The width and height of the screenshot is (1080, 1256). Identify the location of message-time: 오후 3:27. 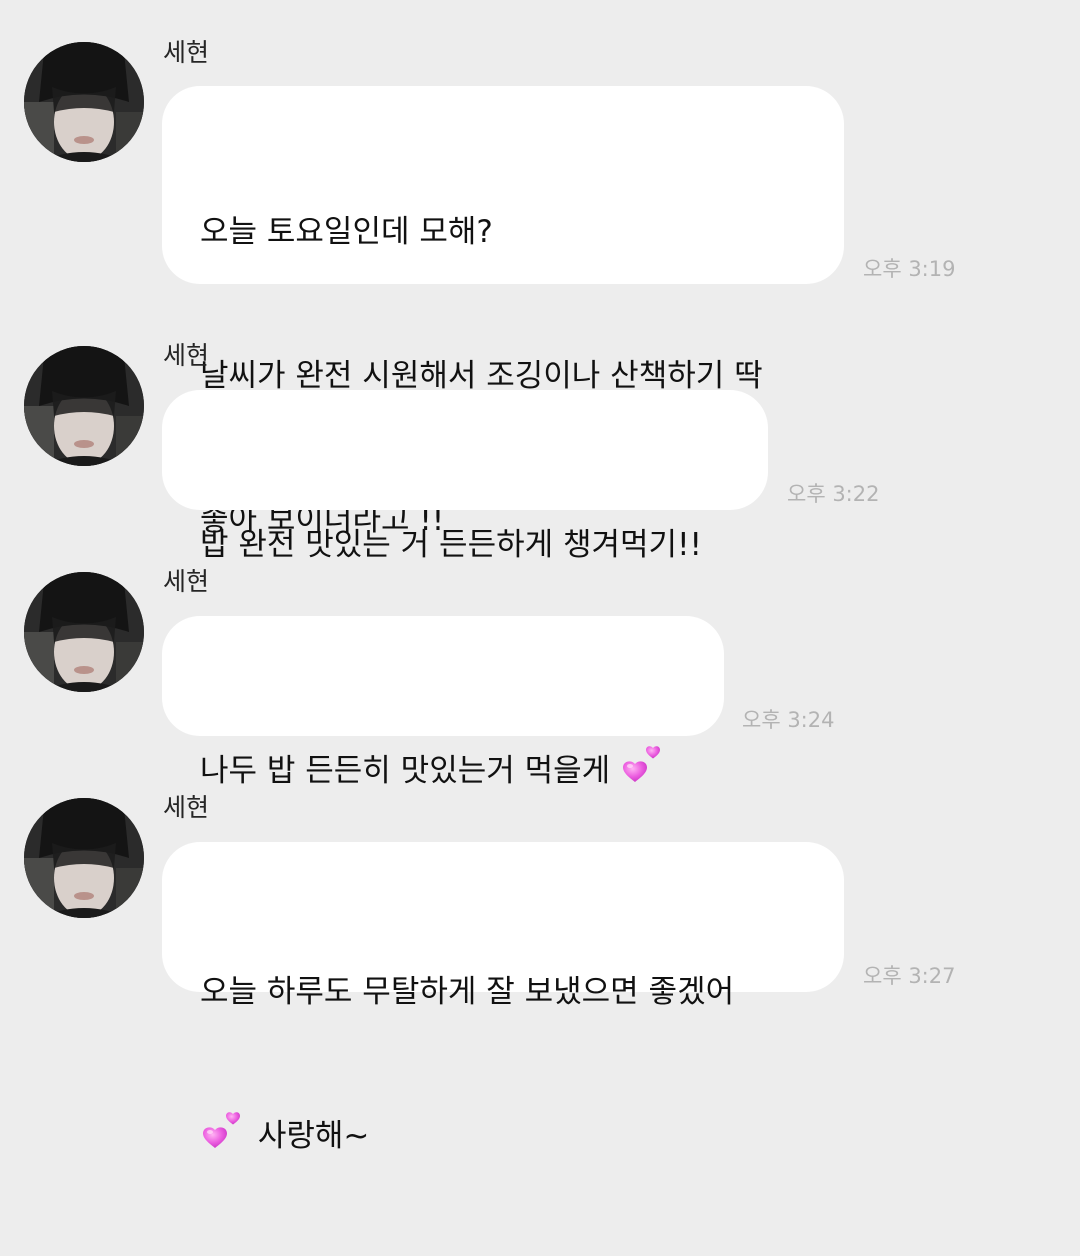
(909, 976).